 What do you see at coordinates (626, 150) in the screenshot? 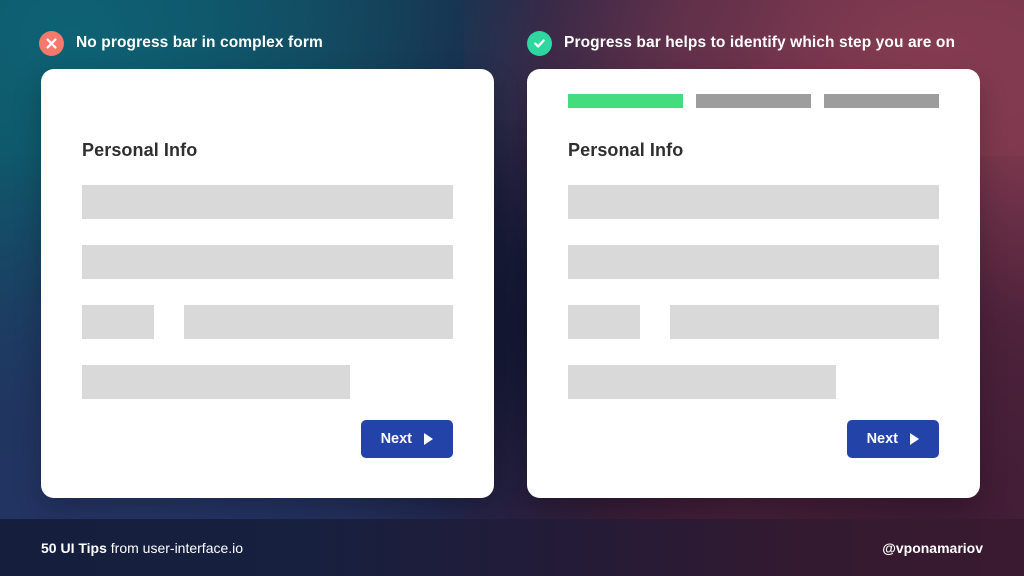
I see `good-example-section-title: Personal Info` at bounding box center [626, 150].